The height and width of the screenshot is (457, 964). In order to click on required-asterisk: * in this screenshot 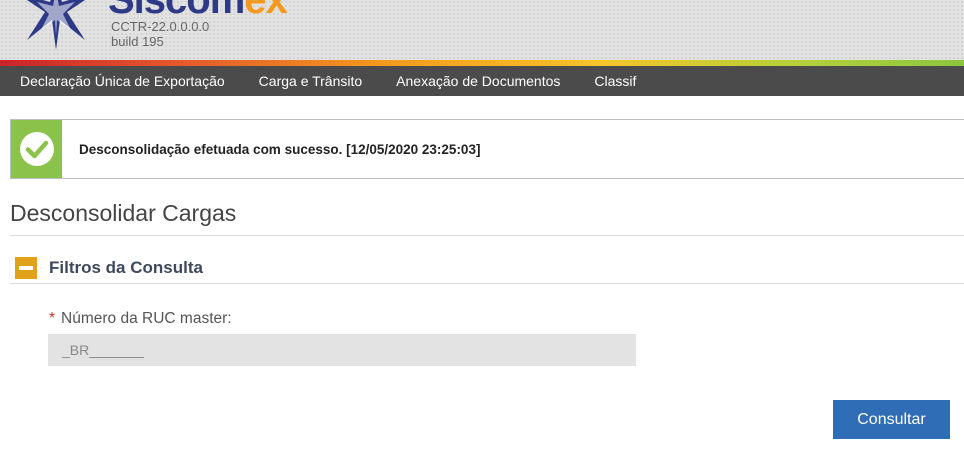, I will do `click(52, 318)`.